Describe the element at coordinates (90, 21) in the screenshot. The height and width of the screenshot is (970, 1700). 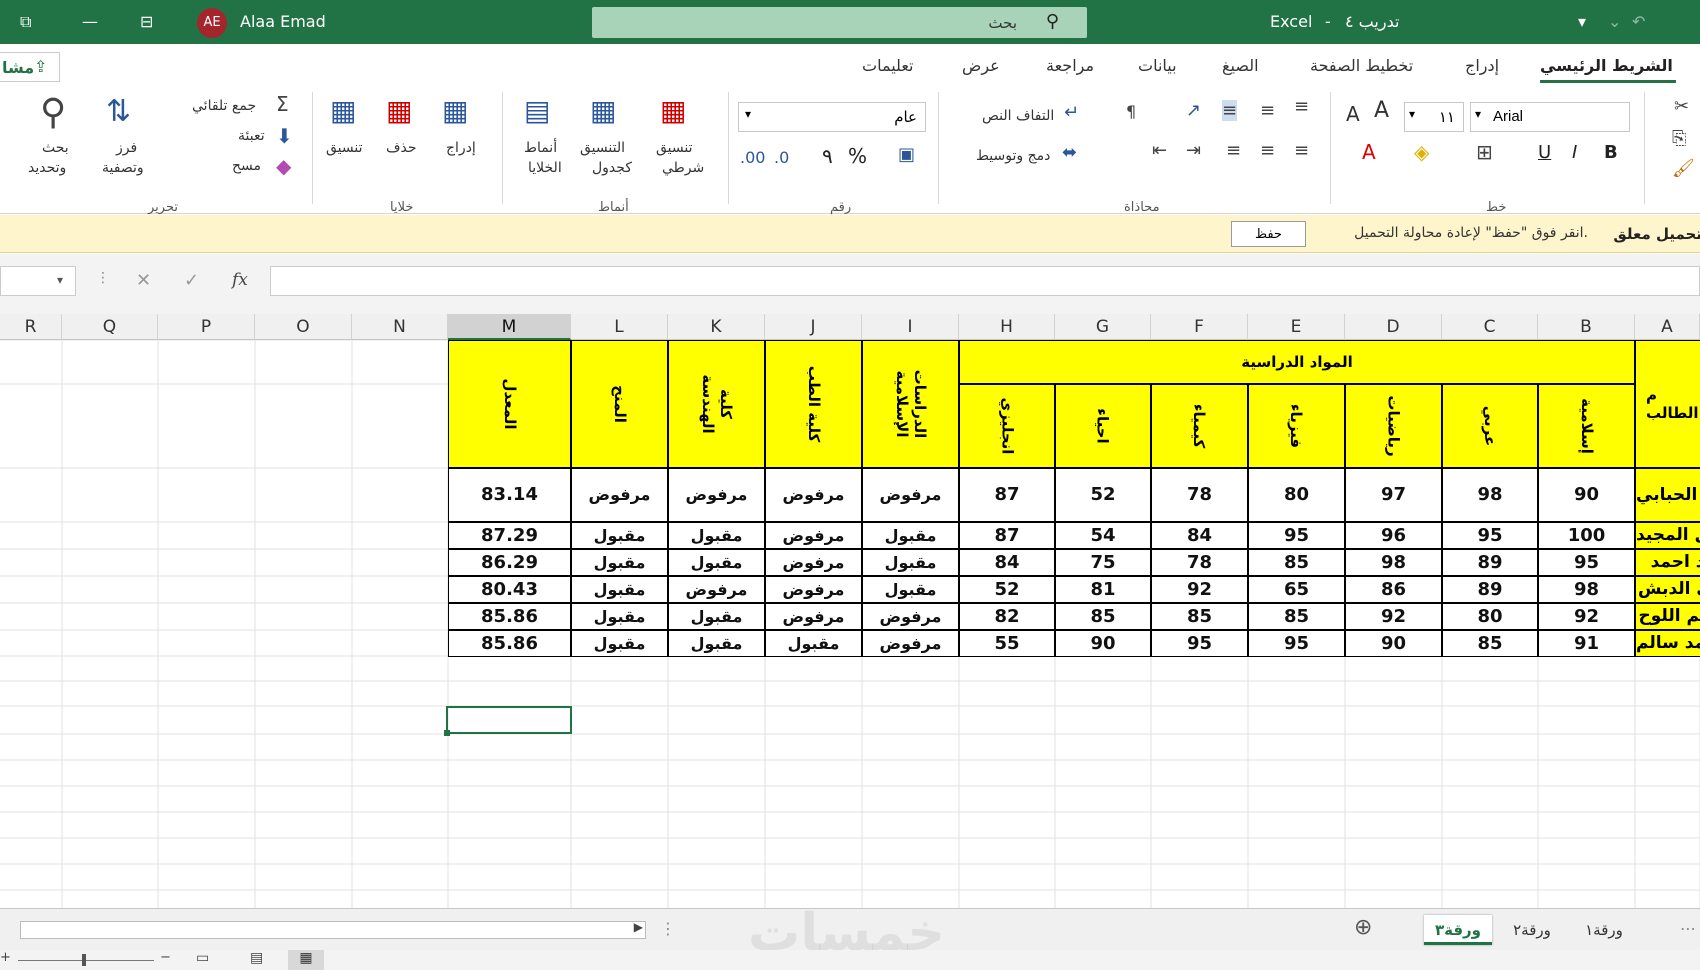
I see `minimize-icon: —` at that location.